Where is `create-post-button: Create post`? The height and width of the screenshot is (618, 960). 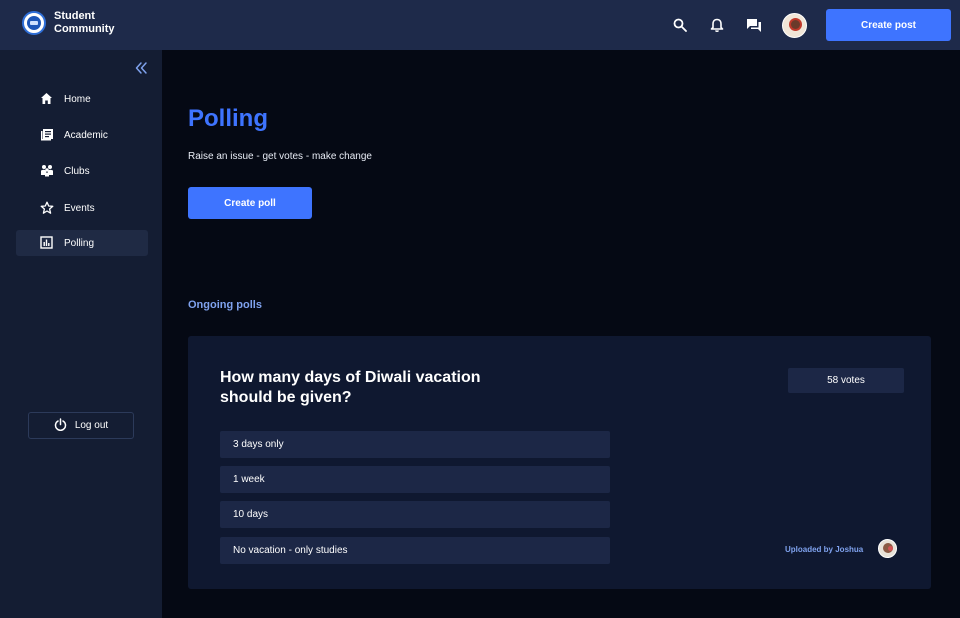
create-post-button: Create post is located at coordinates (888, 25).